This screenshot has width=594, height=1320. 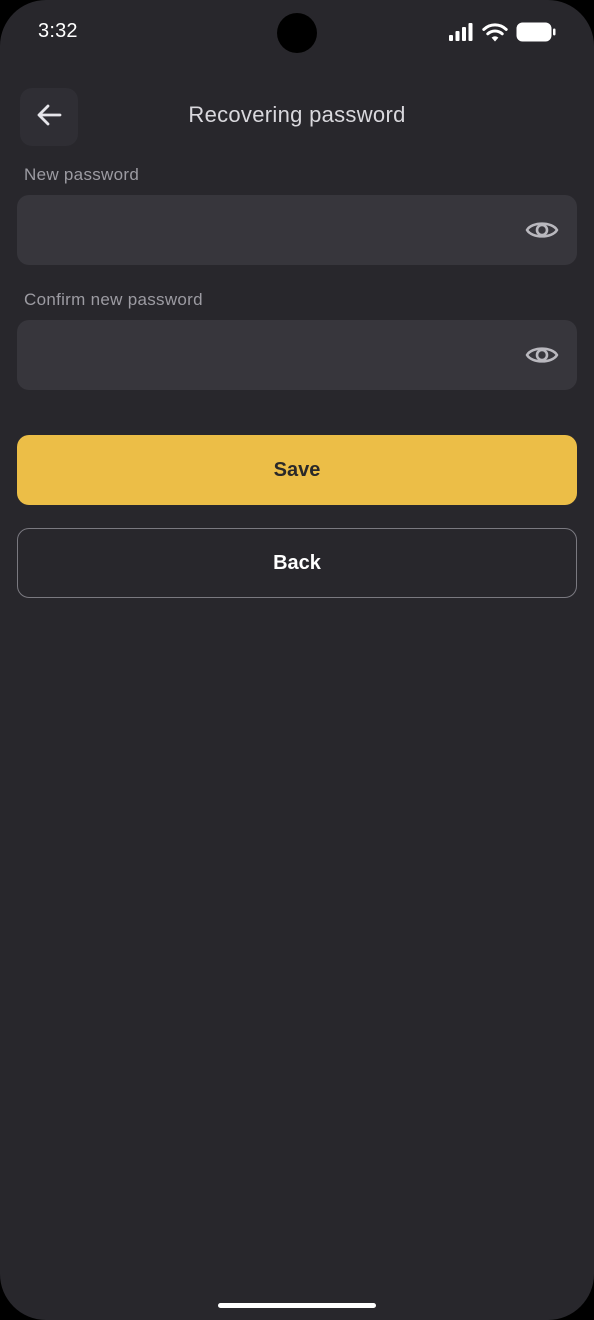 I want to click on page-title: Recovering password, so click(x=297, y=114).